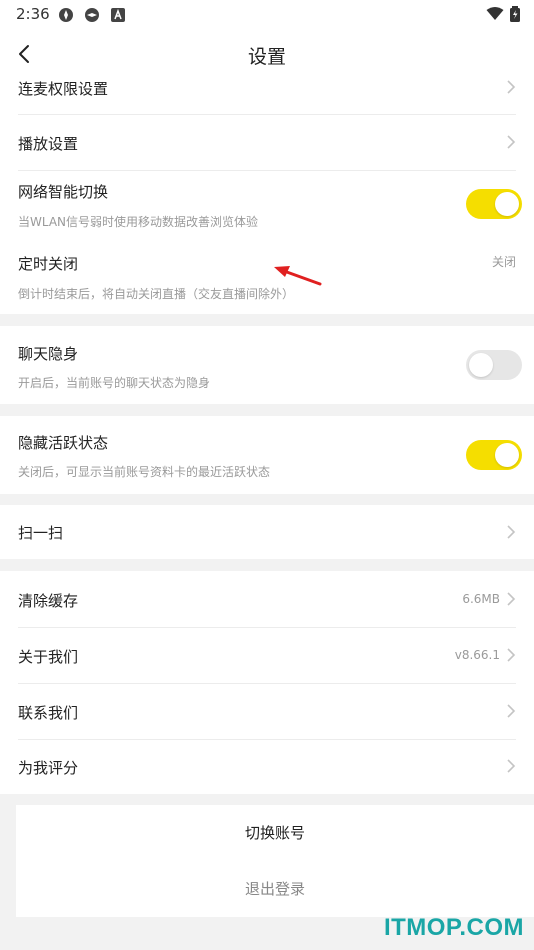 The height and width of the screenshot is (950, 534). Describe the element at coordinates (48, 354) in the screenshot. I see `row-label: 聊天隐身` at that location.